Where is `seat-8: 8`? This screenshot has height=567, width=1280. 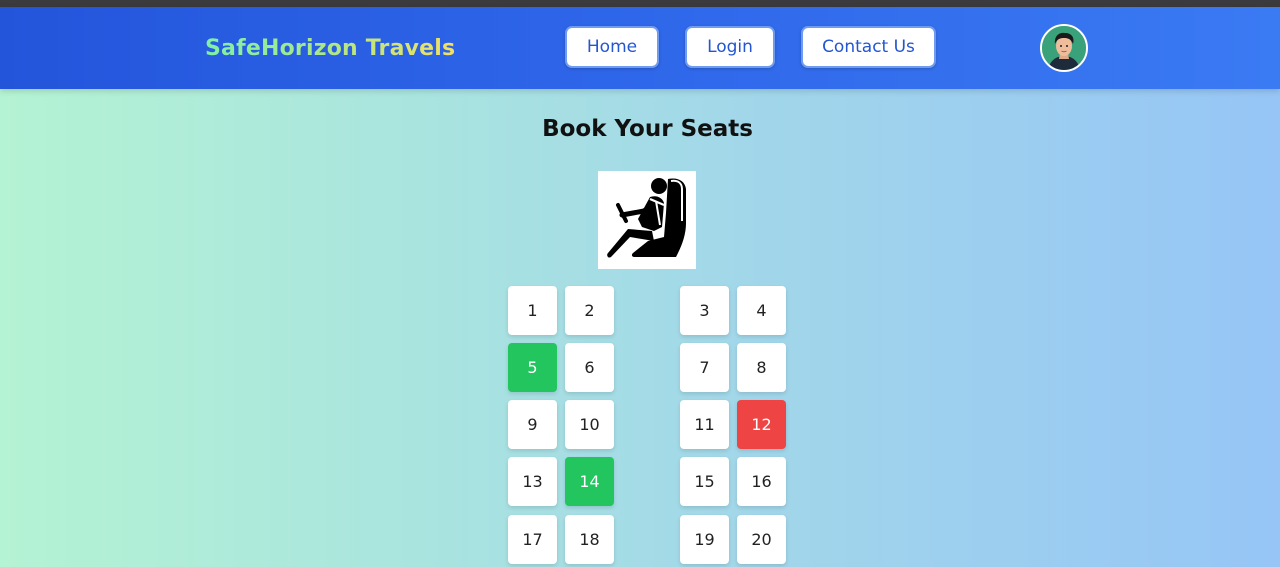
seat-8: 8 is located at coordinates (761, 367).